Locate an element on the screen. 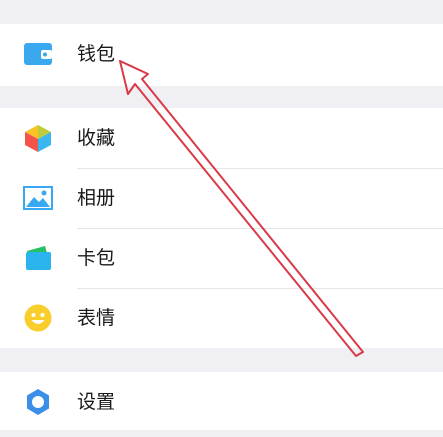  top-spacer is located at coordinates (221, 12).